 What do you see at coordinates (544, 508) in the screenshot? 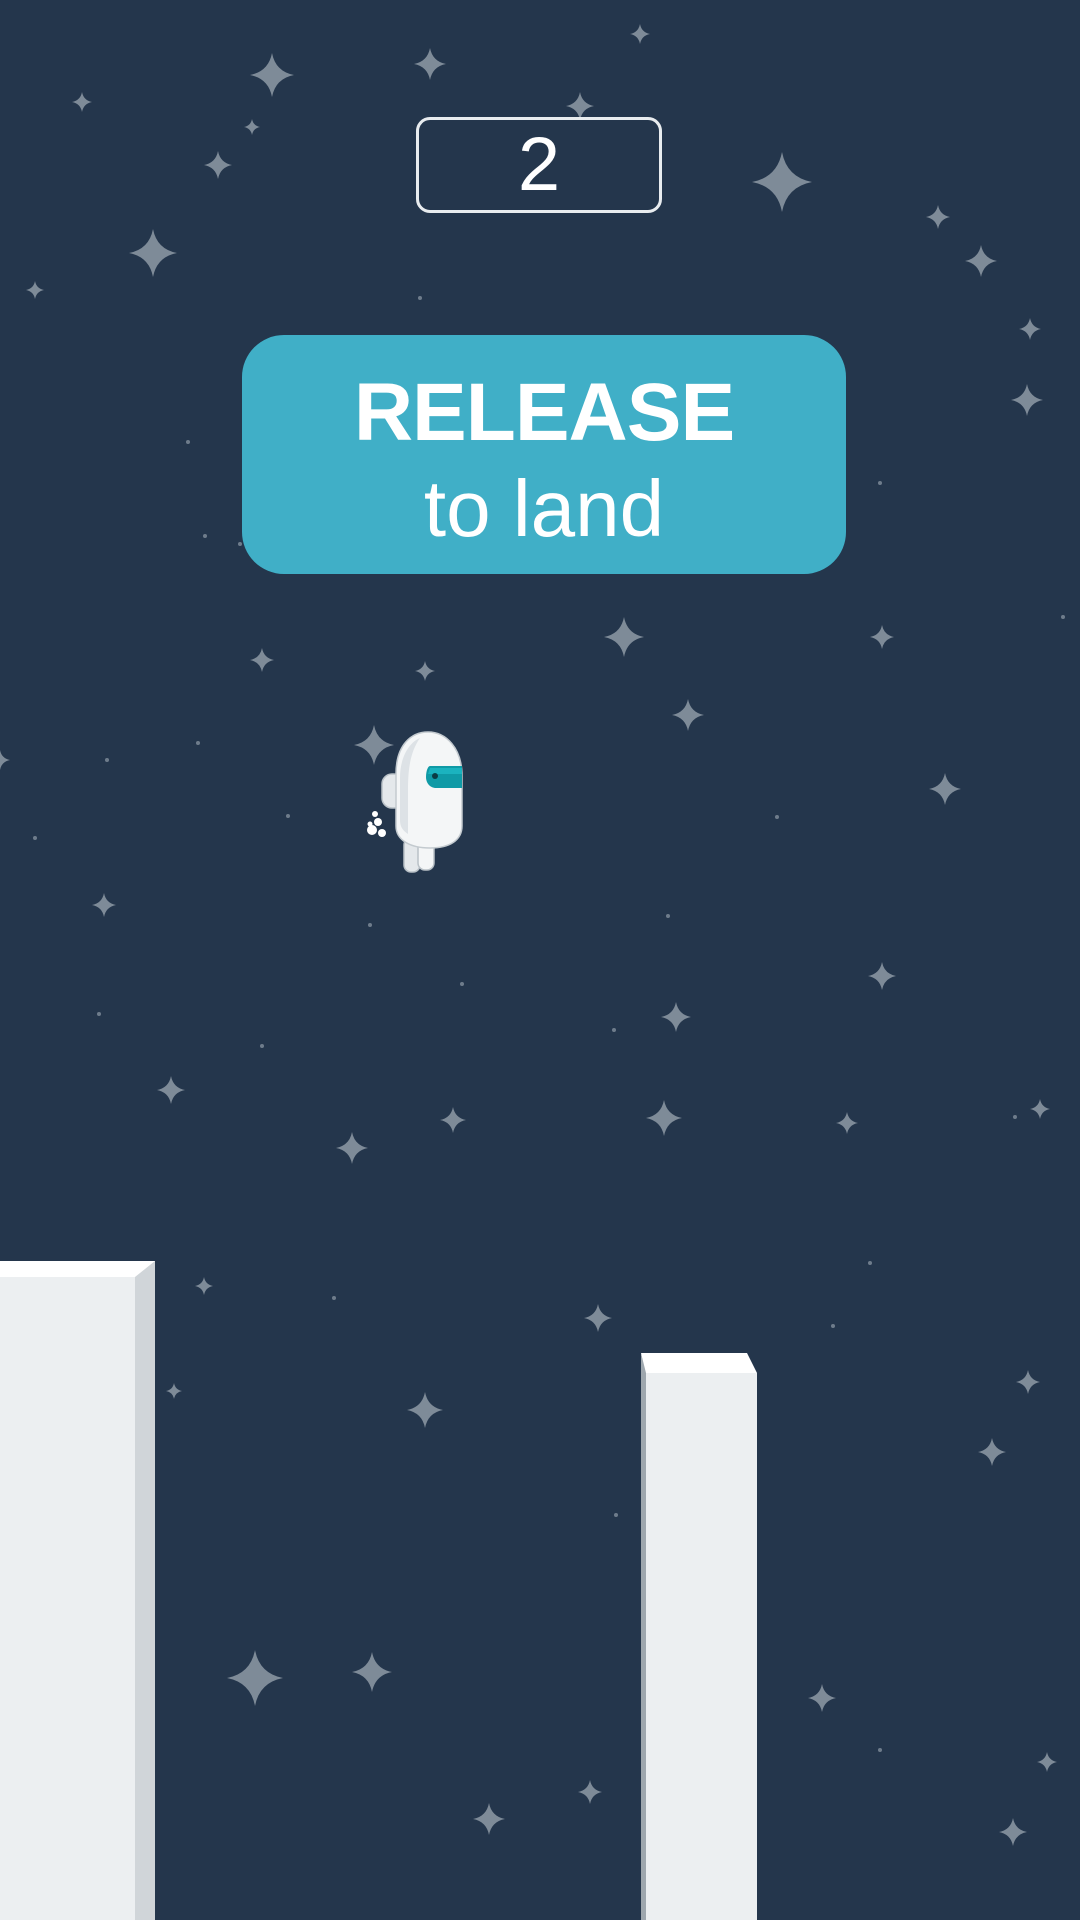
I see `banner-subtitle: to land` at bounding box center [544, 508].